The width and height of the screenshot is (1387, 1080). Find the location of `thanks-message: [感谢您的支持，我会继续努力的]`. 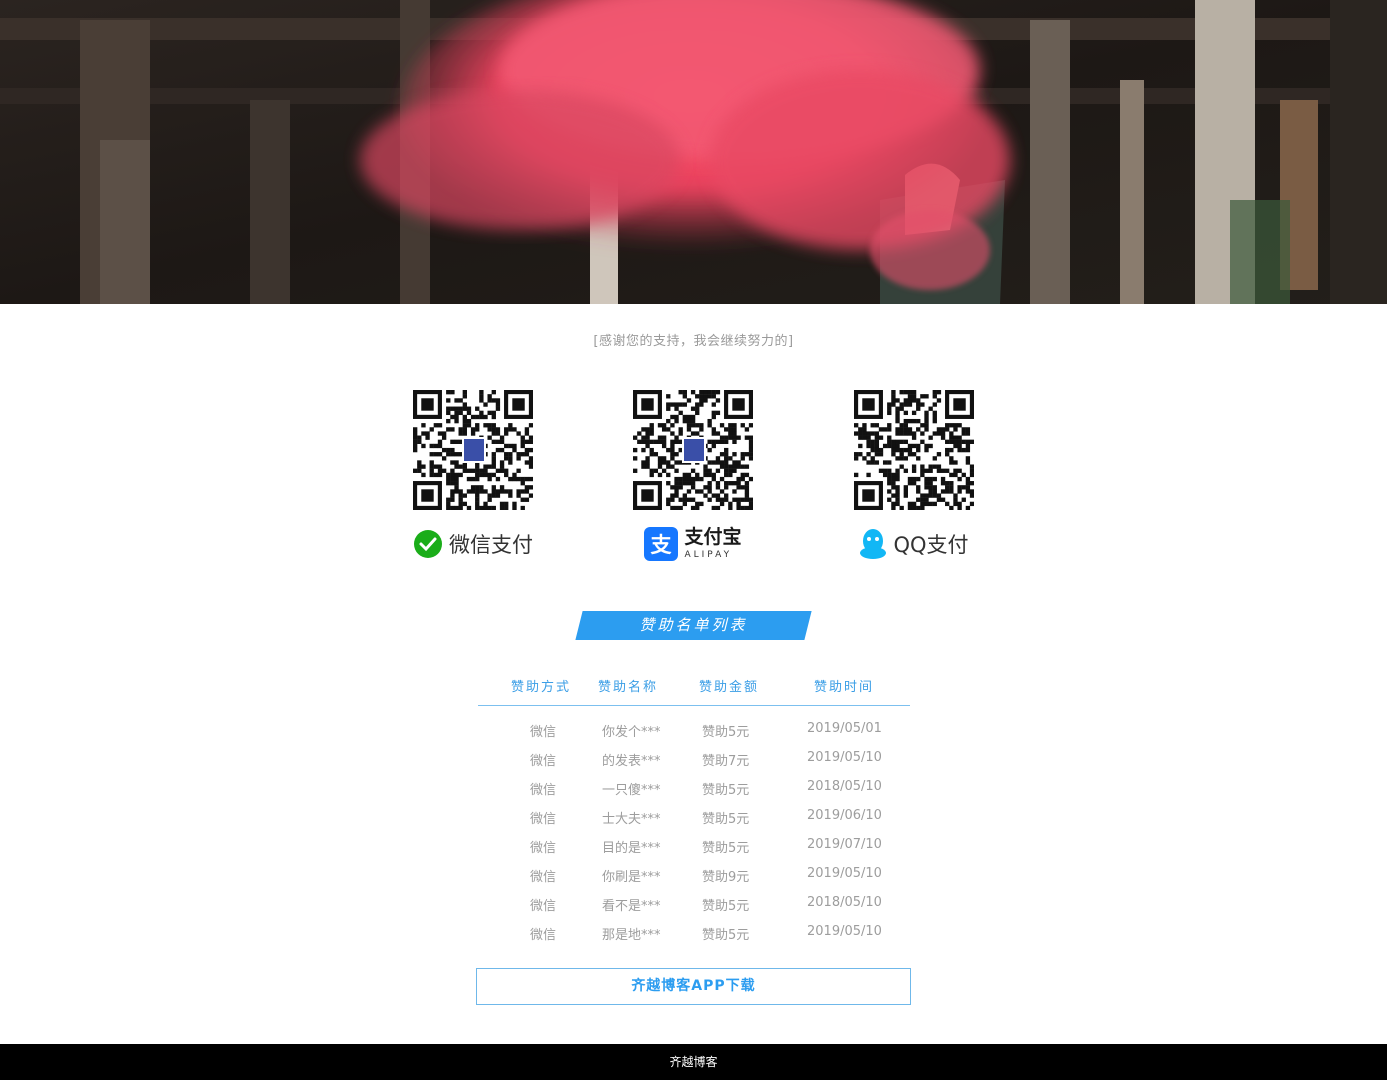

thanks-message: [感谢您的支持，我会继续努力的] is located at coordinates (693, 341).